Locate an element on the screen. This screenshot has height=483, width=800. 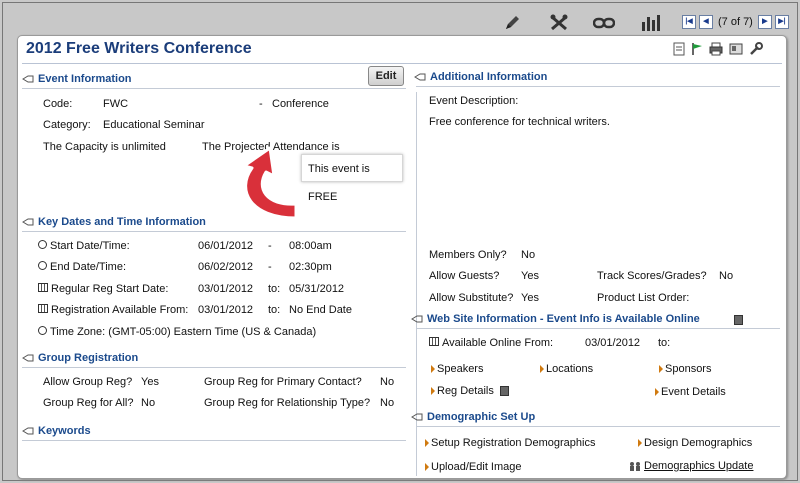
people-icon is located at coordinates (635, 466).